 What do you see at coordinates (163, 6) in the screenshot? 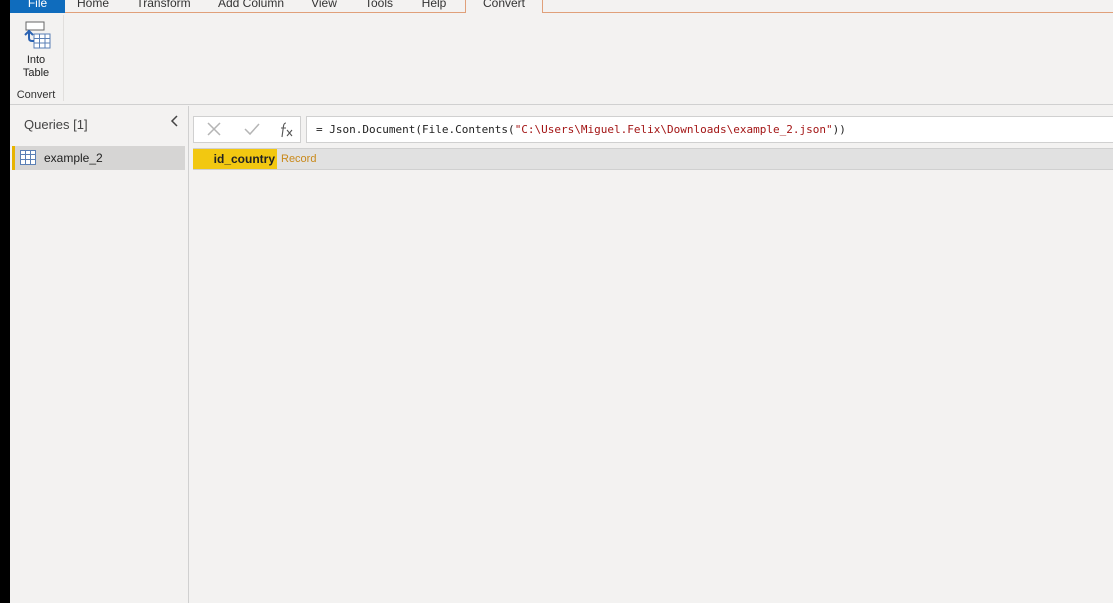
I see `tab-transform: Transform` at bounding box center [163, 6].